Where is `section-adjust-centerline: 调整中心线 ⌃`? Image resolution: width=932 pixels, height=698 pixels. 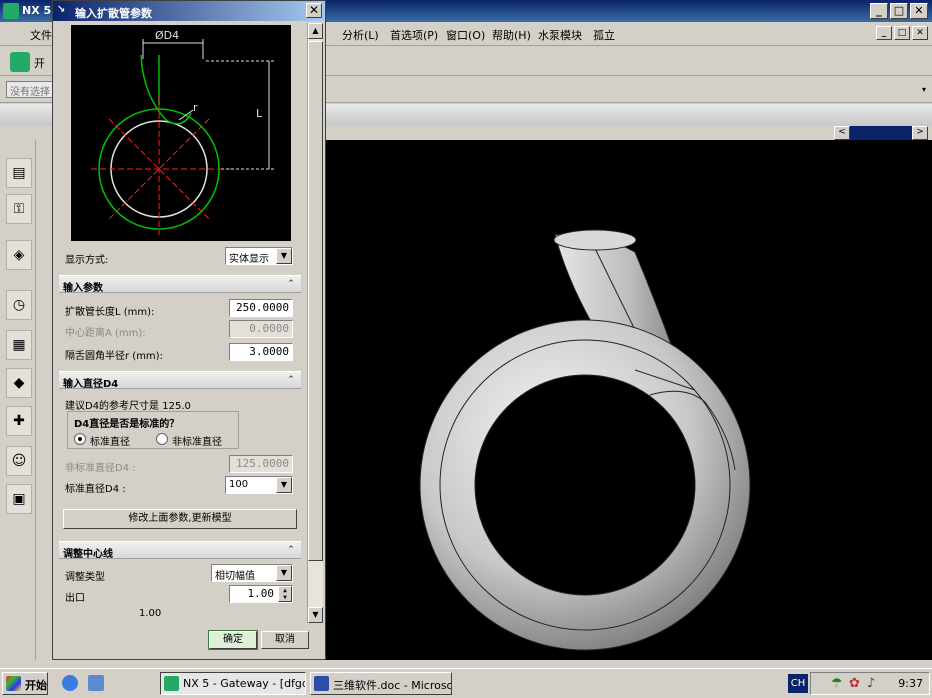 section-adjust-centerline: 调整中心线 ⌃ is located at coordinates (180, 550).